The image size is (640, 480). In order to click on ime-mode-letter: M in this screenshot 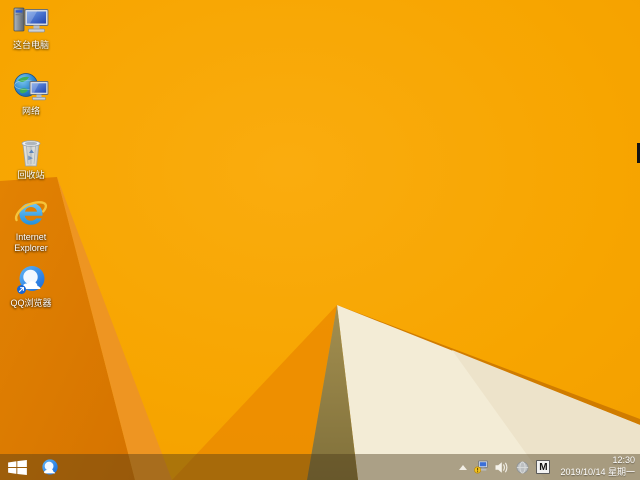, I will do `click(543, 467)`.